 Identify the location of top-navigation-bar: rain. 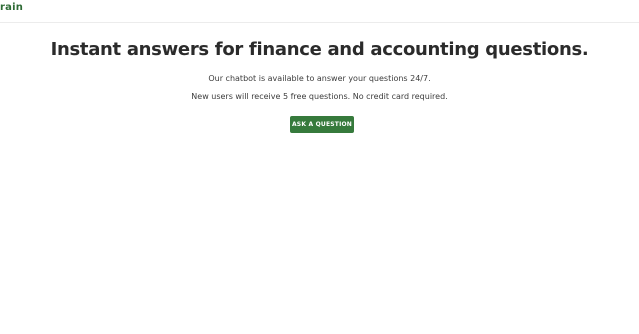
(319, 11).